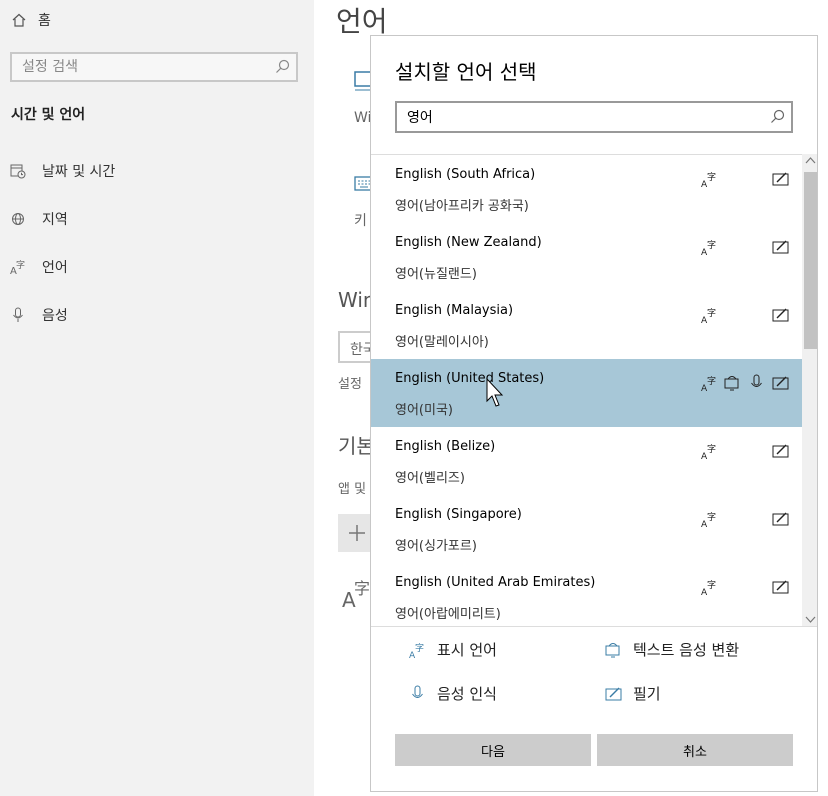  I want to click on language-native-name: 영어(미국), so click(424, 410).